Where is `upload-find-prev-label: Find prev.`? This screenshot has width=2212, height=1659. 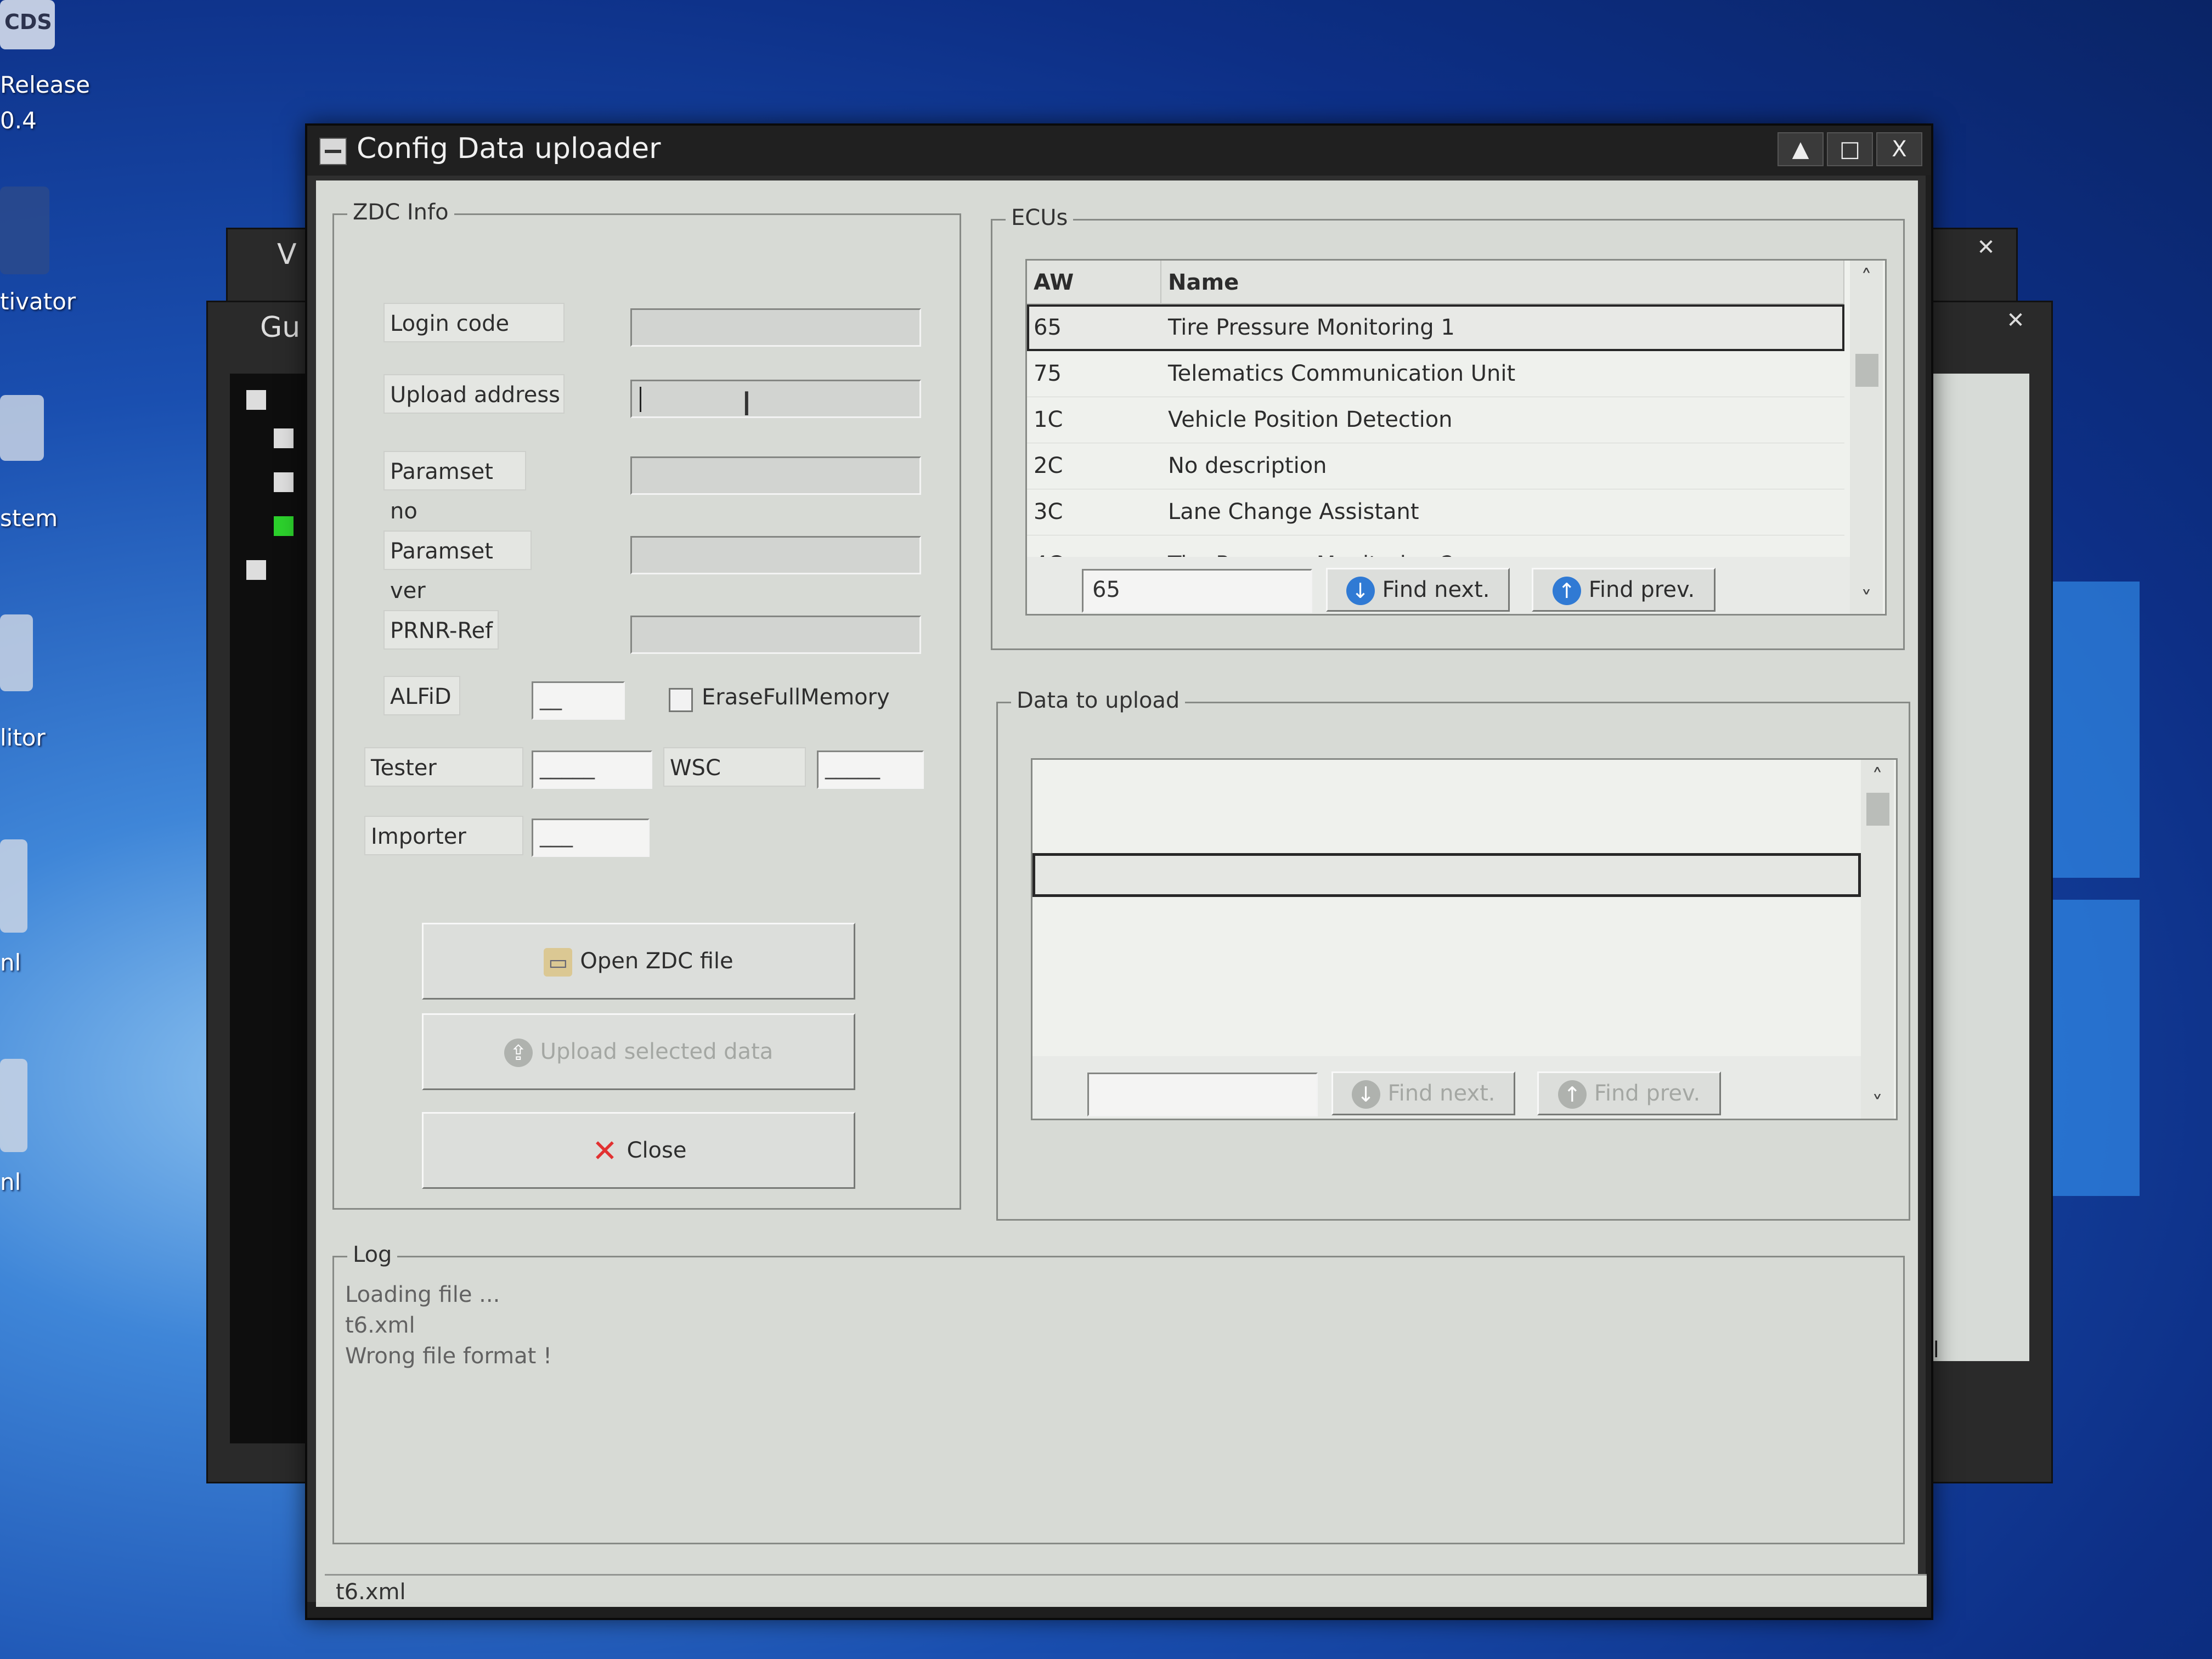
upload-find-prev-label: Find prev. is located at coordinates (1647, 1093).